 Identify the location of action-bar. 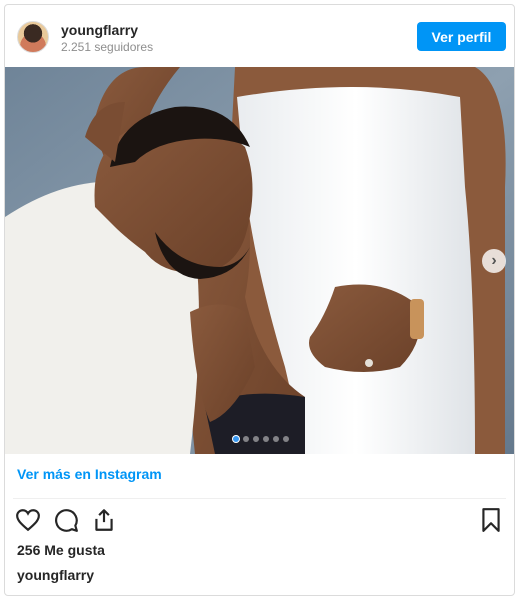
(259, 521).